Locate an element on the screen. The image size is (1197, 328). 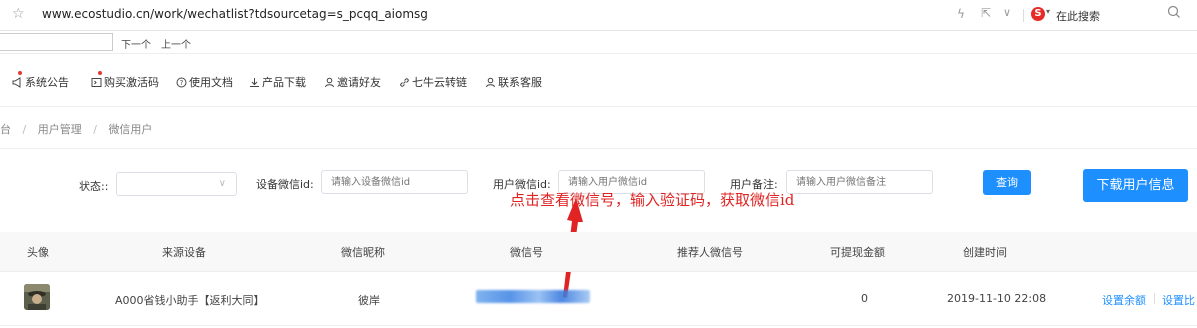
column-header: 微信昵称 is located at coordinates (363, 252).